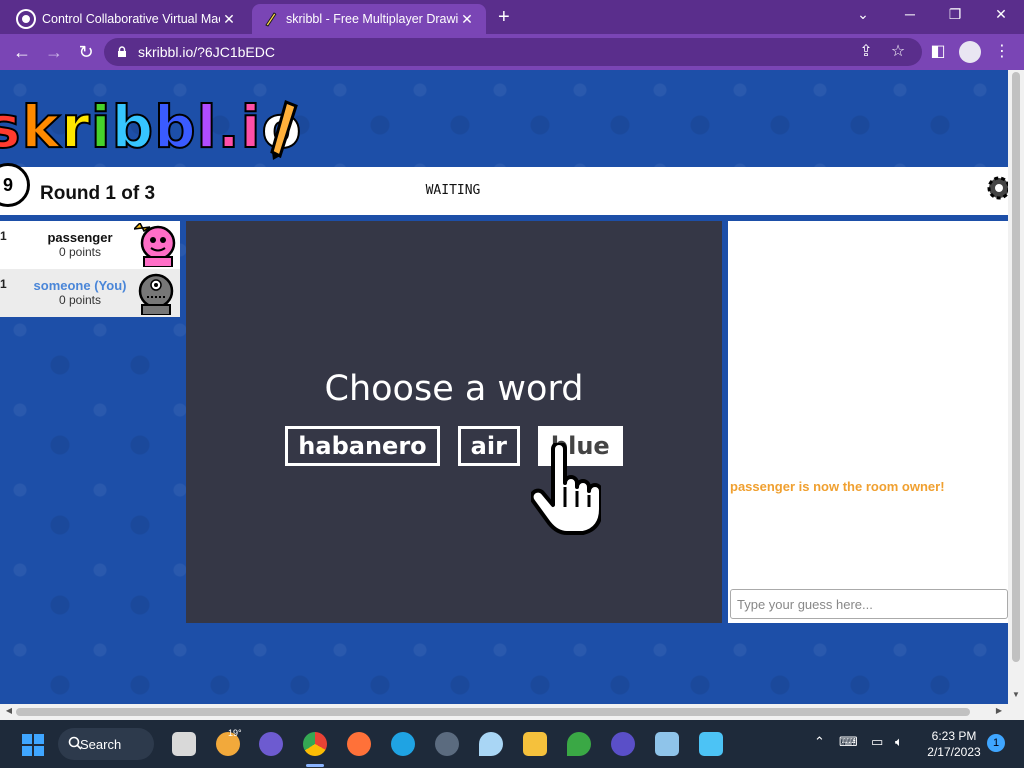 This screenshot has width=1024, height=768. What do you see at coordinates (362, 446) in the screenshot?
I see `word-choice-button: habanero` at bounding box center [362, 446].